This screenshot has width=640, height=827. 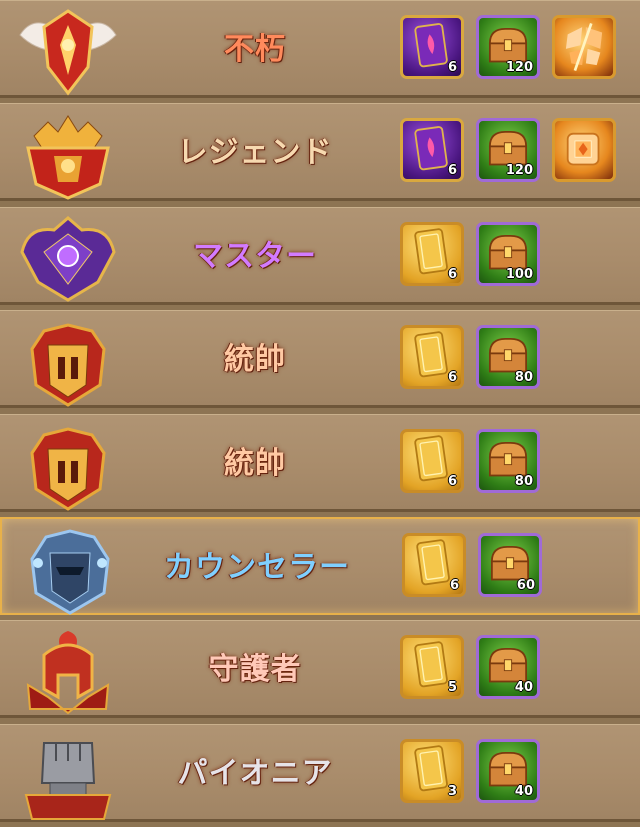 I want to click on reward-quantity: 100, so click(x=519, y=274).